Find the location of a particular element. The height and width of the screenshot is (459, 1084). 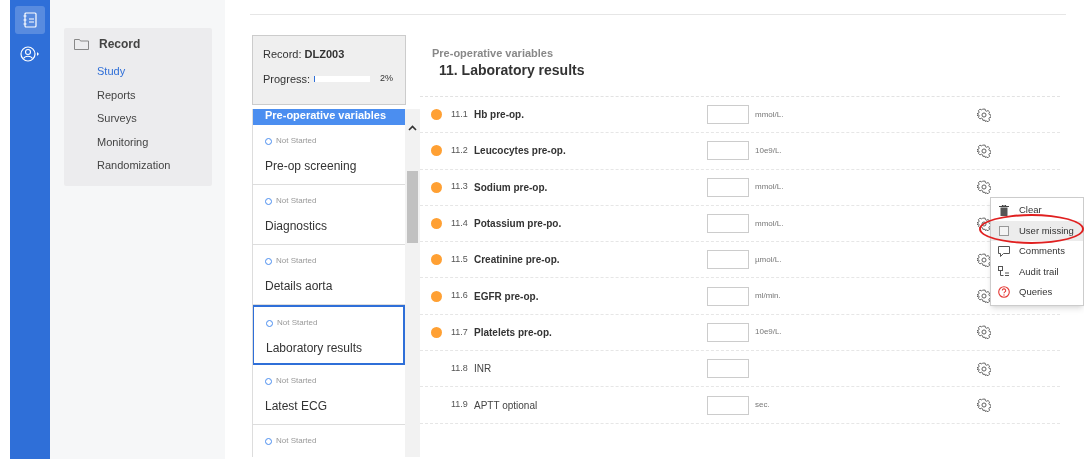

step-label: Pre-op screening is located at coordinates (311, 166).